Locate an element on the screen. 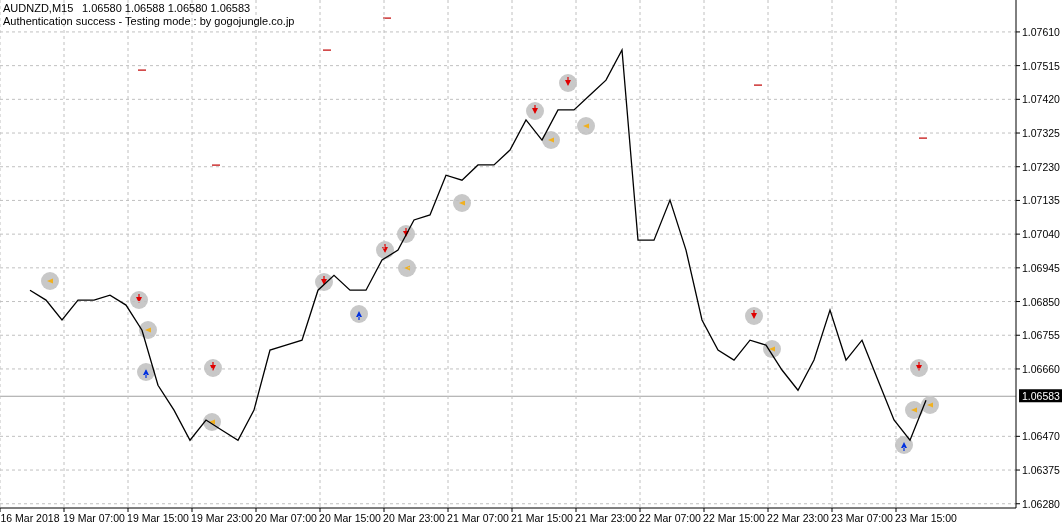 This screenshot has height=532, width=1062. price-label: 1.07325 is located at coordinates (1041, 133).